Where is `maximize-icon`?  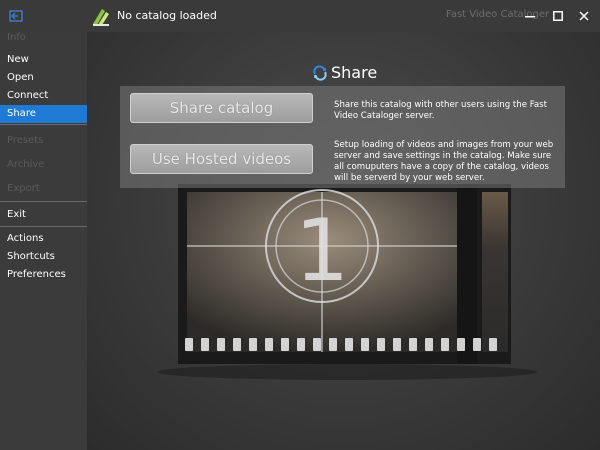 maximize-icon is located at coordinates (558, 16).